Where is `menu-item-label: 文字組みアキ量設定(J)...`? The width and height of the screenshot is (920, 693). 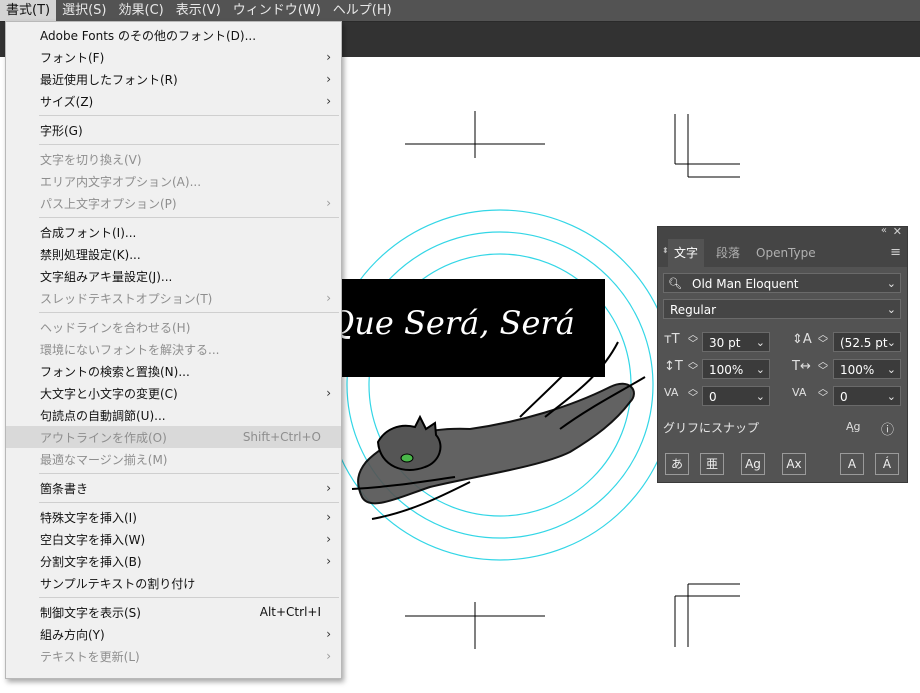
menu-item-label: 文字組みアキ量設定(J)... is located at coordinates (106, 276).